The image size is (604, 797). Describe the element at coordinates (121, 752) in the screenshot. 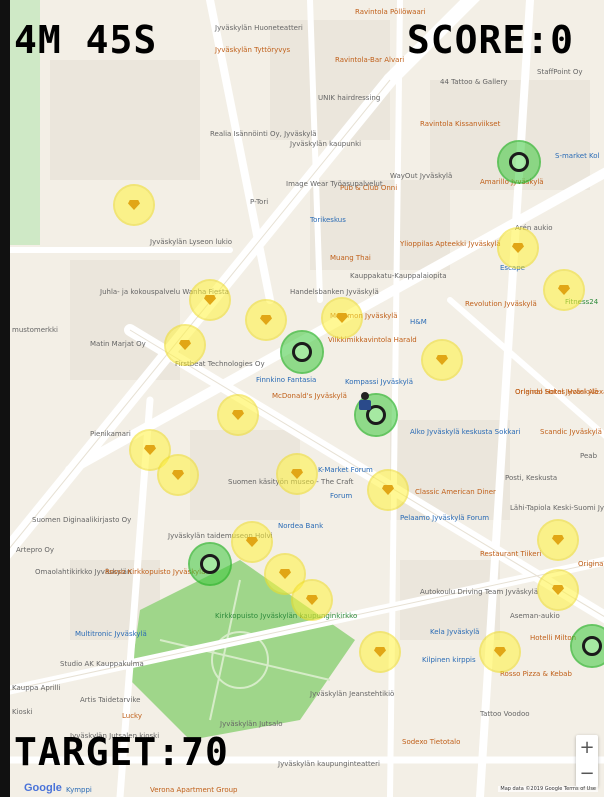

I see `target-display: TARGET:70` at that location.